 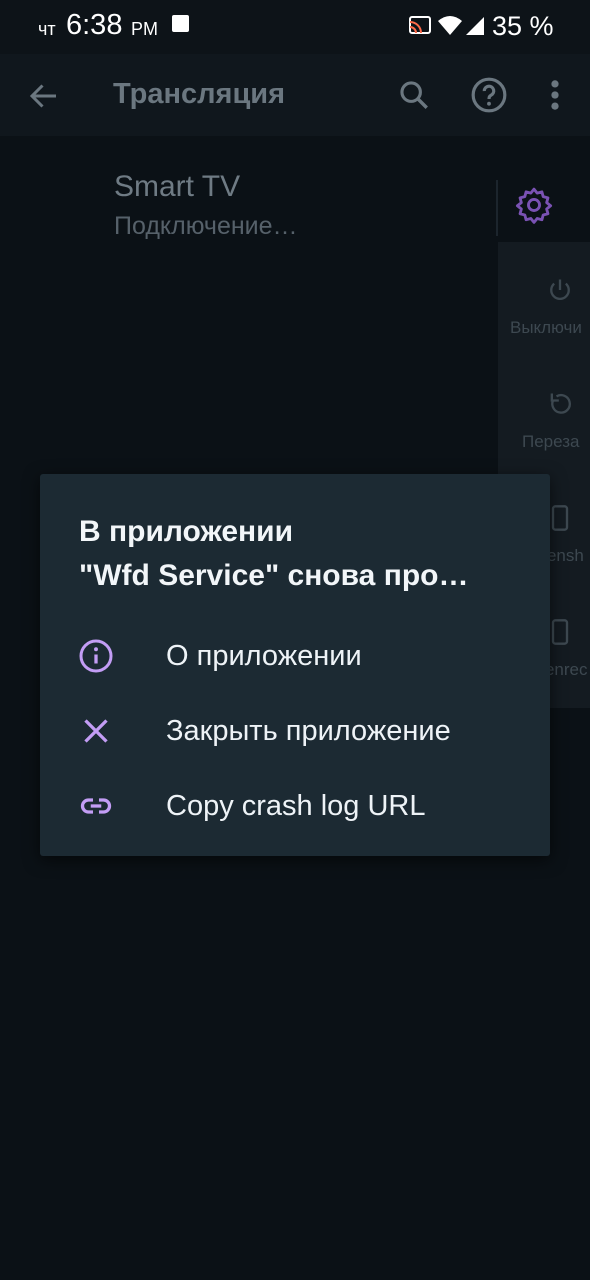 I want to click on side-item-label: Переза, so click(x=551, y=441).